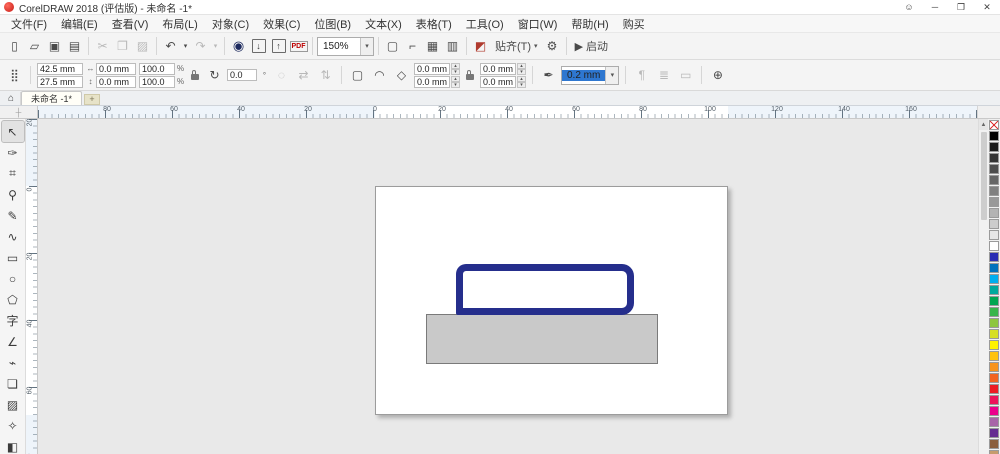 The width and height of the screenshot is (1000, 454). What do you see at coordinates (366, 46) in the screenshot?
I see `zoom-dropdown-icon: ▾` at bounding box center [366, 46].